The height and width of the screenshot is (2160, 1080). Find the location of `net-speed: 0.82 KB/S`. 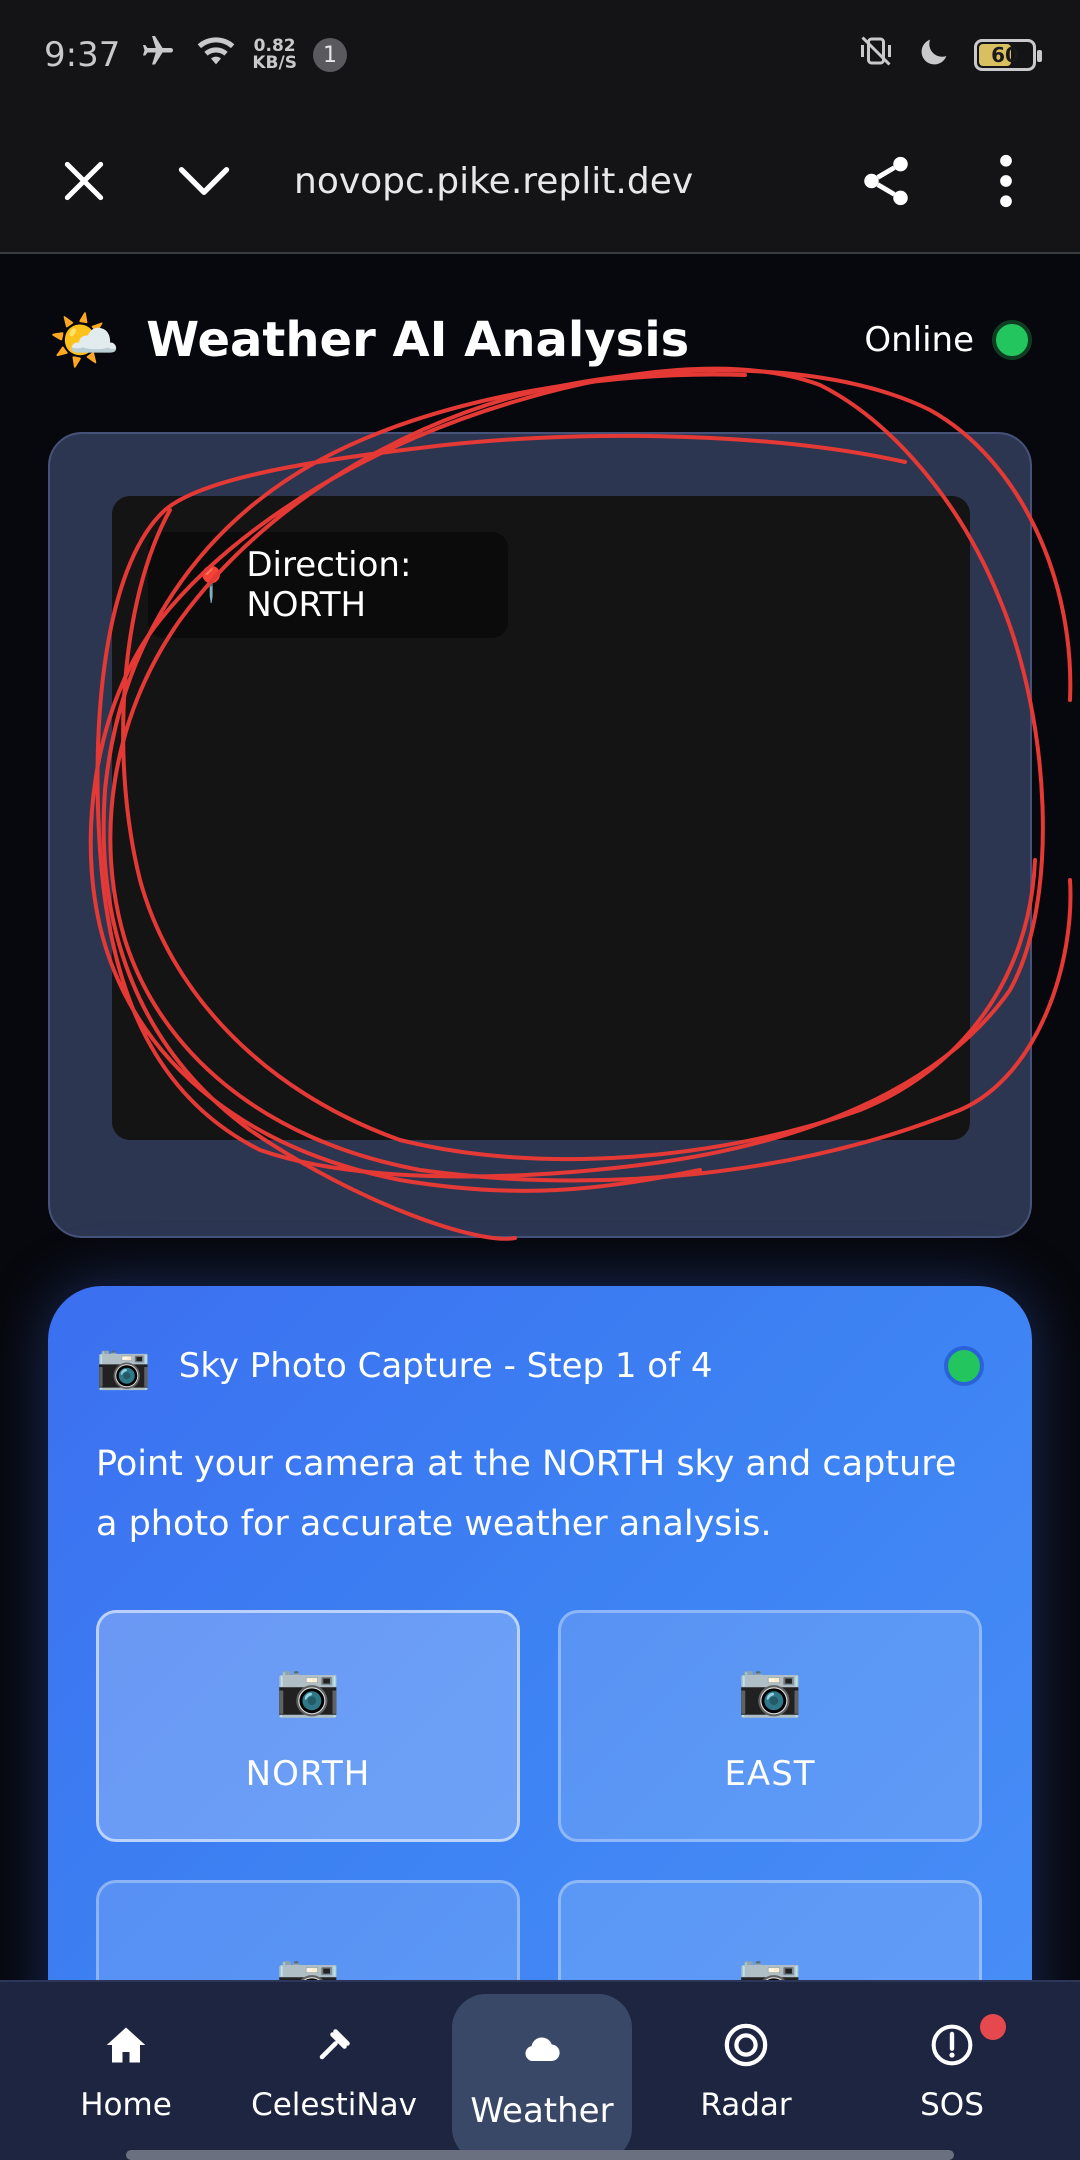

net-speed: 0.82 KB/S is located at coordinates (274, 55).